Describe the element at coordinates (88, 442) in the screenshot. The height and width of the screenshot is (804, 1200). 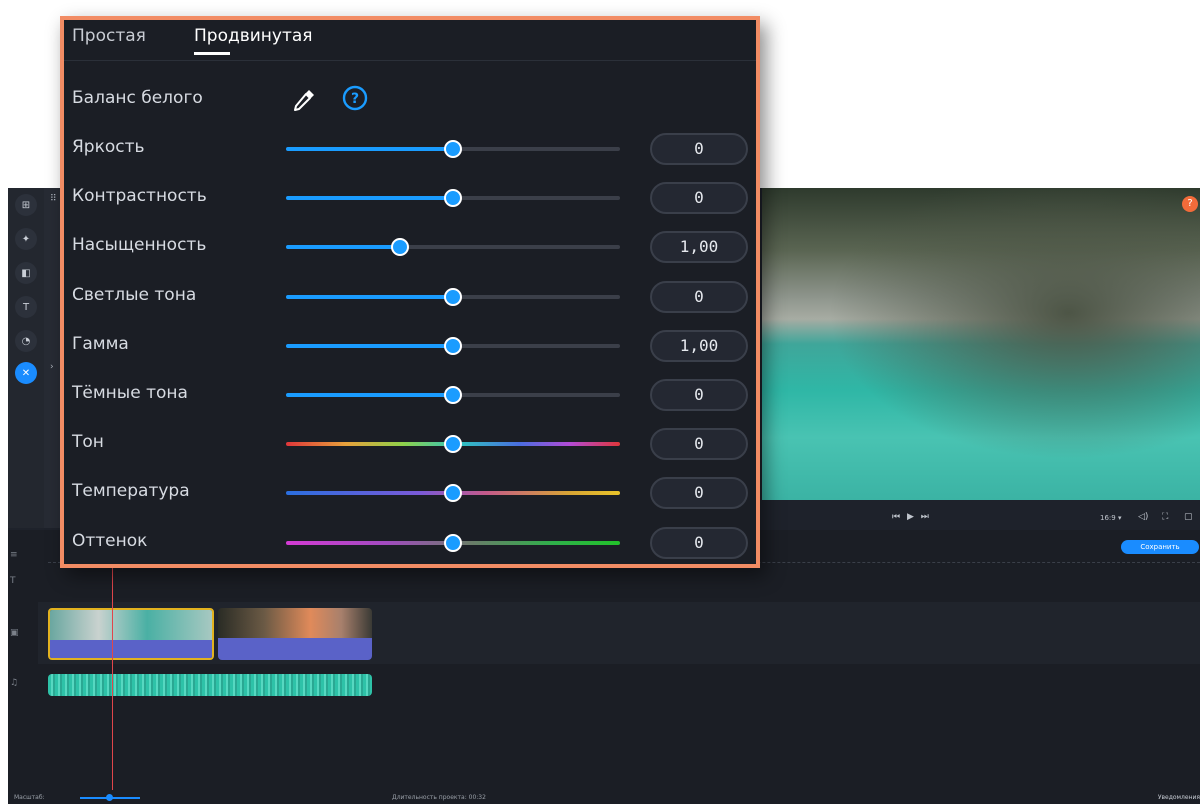
I see `slider-label: Тон` at that location.